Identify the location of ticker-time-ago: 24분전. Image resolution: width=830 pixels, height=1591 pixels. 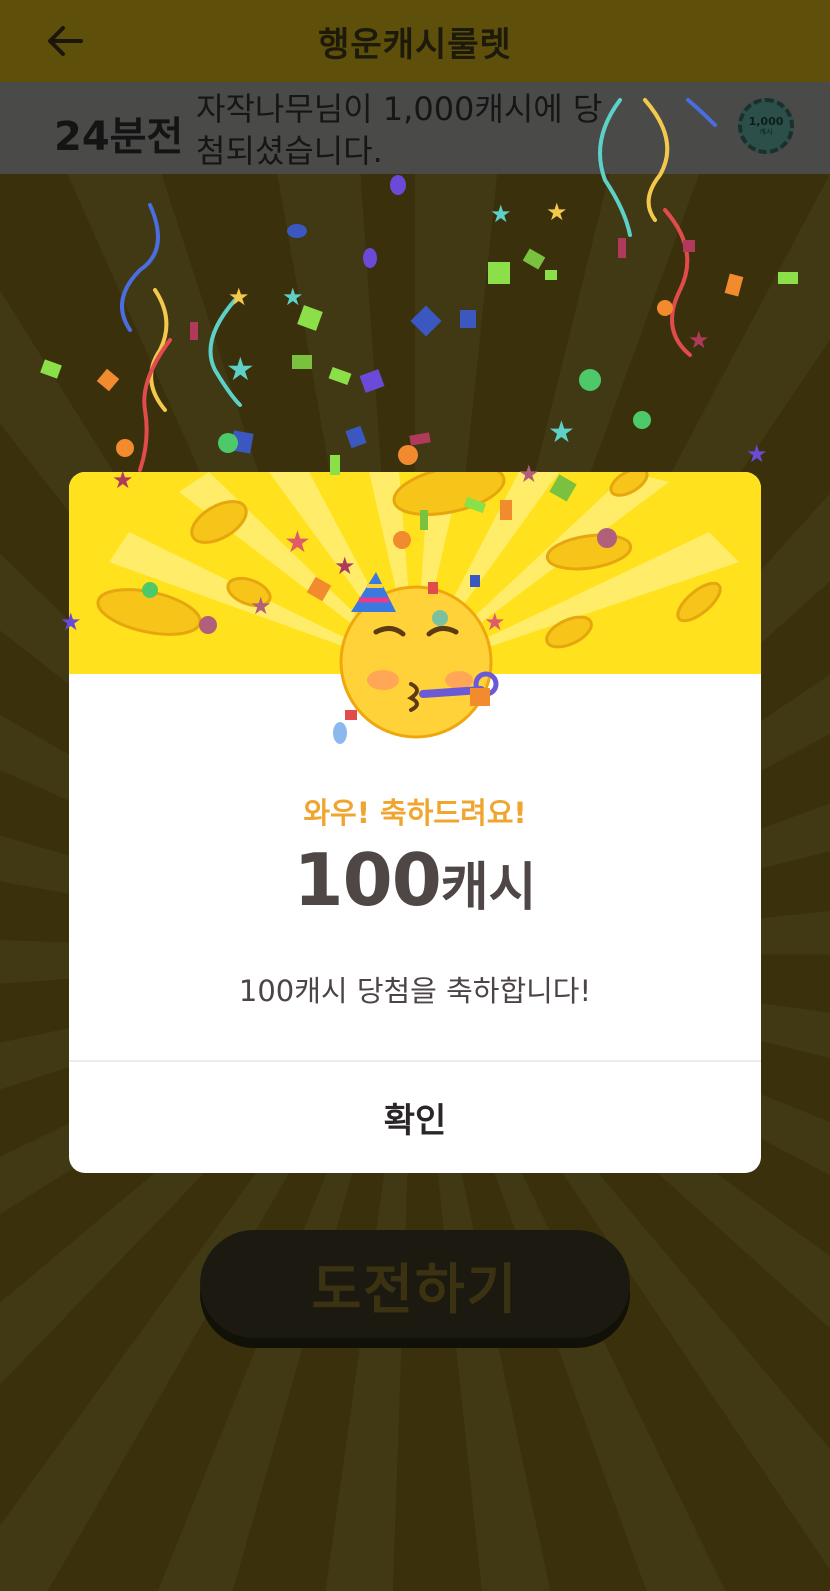
(119, 137).